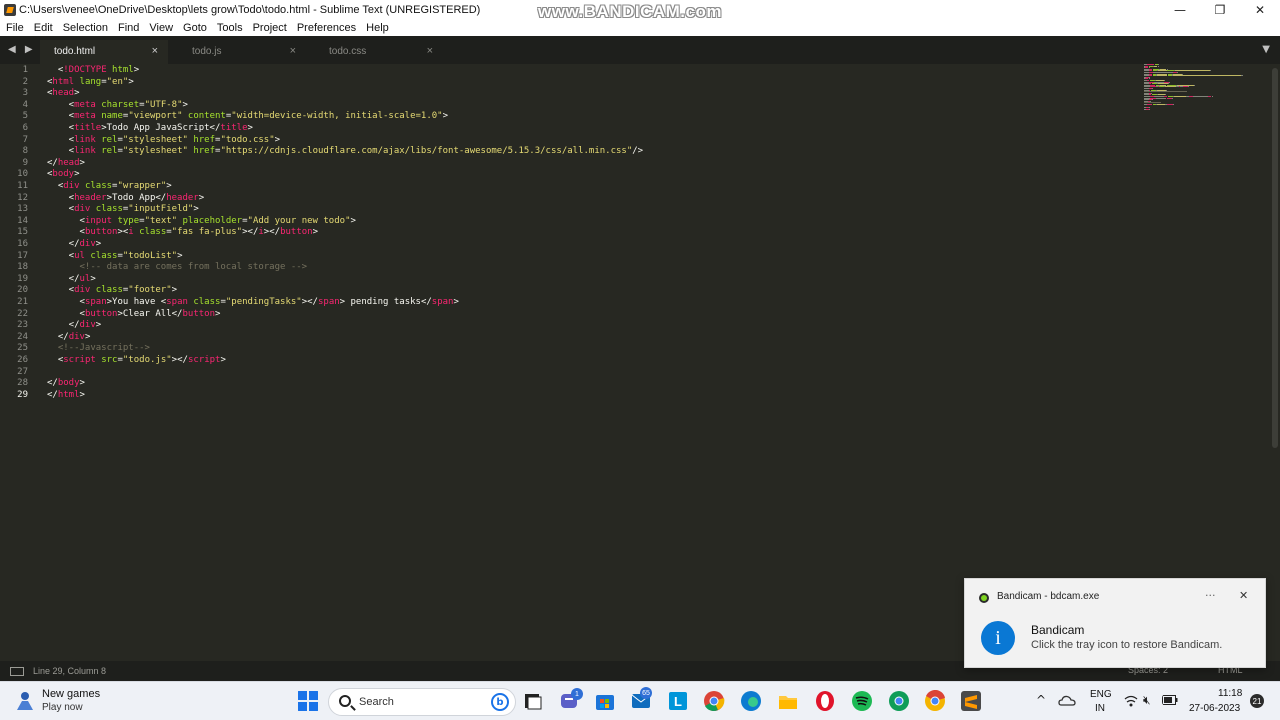 This screenshot has height=720, width=1280. What do you see at coordinates (751, 701) in the screenshot?
I see `edge-icon` at bounding box center [751, 701].